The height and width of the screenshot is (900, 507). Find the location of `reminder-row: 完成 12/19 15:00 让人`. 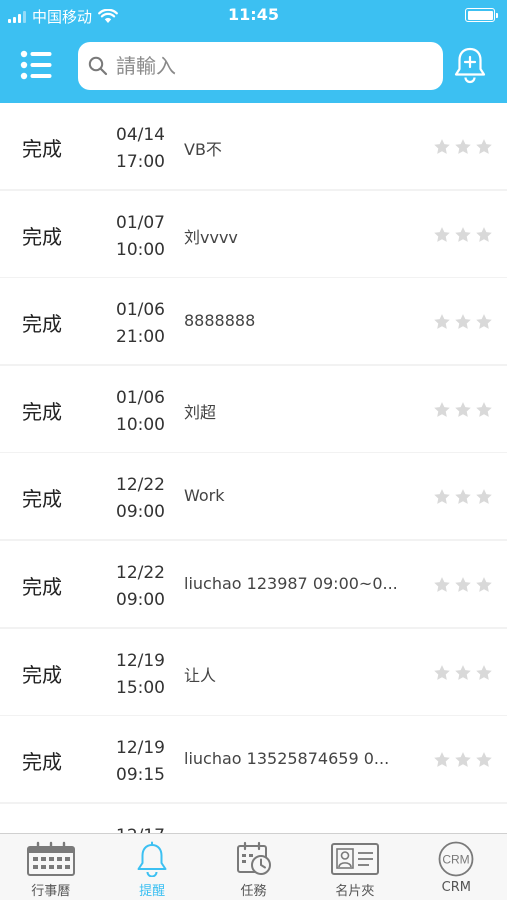

reminder-row: 完成 12/19 15:00 让人 is located at coordinates (253, 671).